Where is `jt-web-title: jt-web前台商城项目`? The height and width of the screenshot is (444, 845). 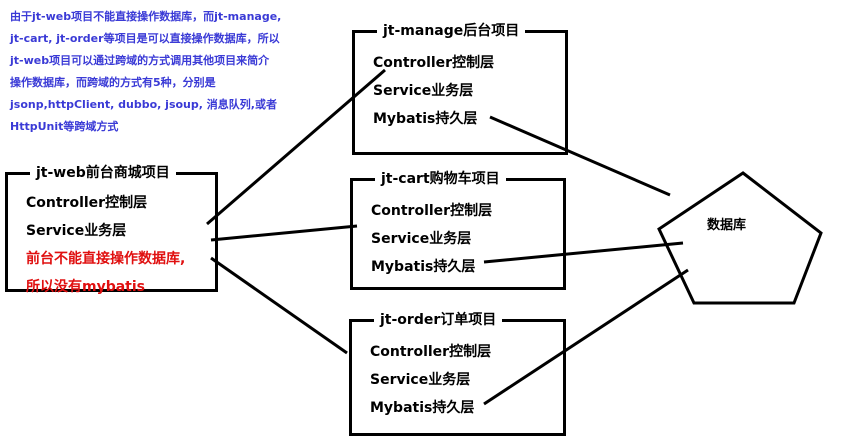 jt-web-title: jt-web前台商城项目 is located at coordinates (103, 173).